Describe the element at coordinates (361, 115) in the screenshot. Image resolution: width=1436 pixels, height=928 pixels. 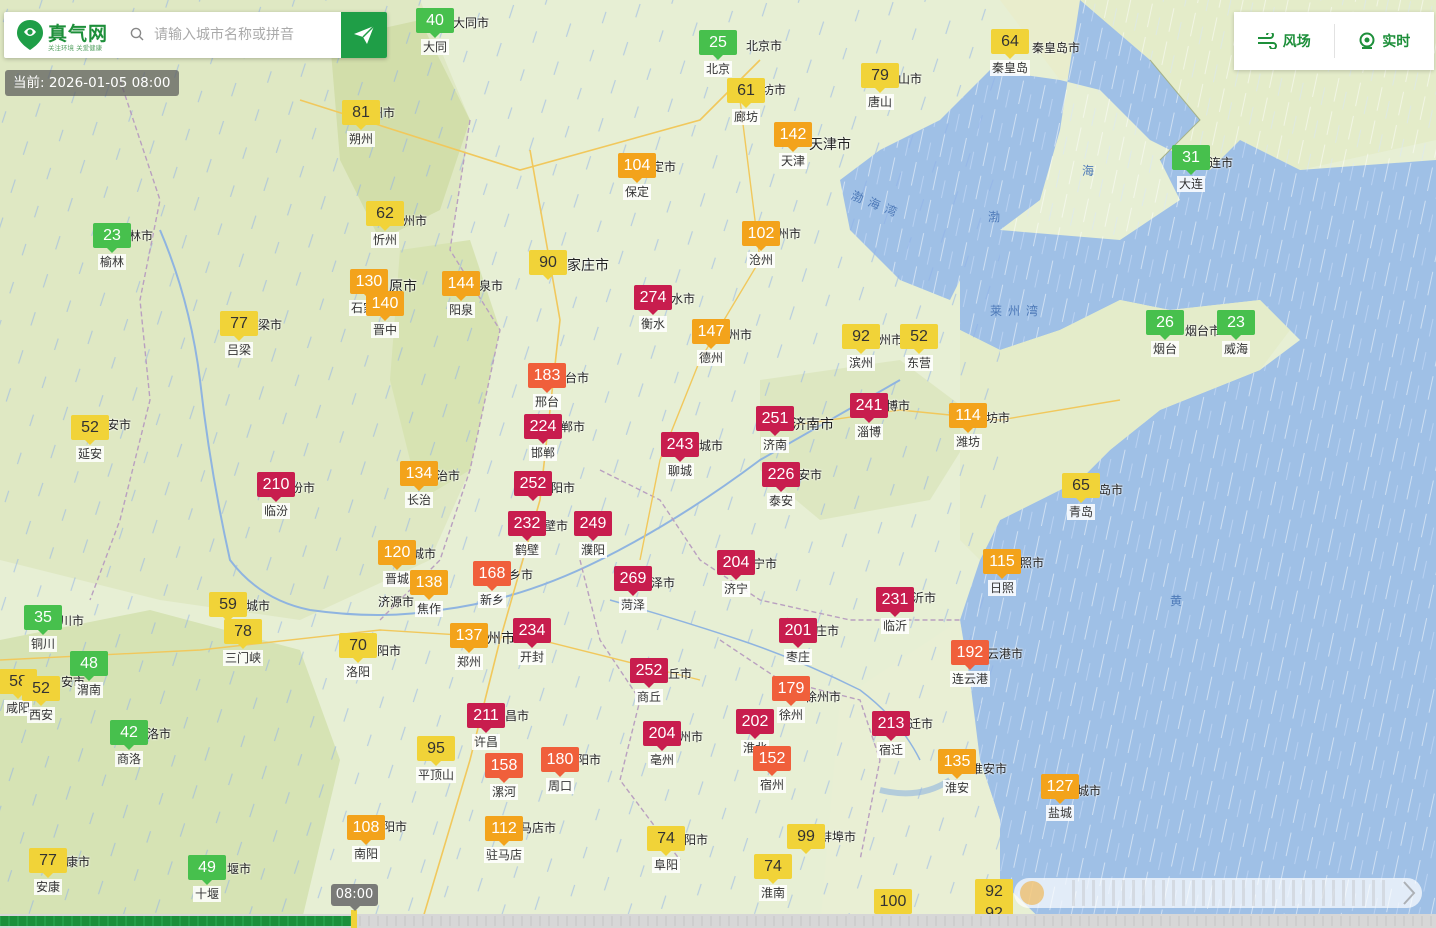
I see `aqi-value: 81` at that location.